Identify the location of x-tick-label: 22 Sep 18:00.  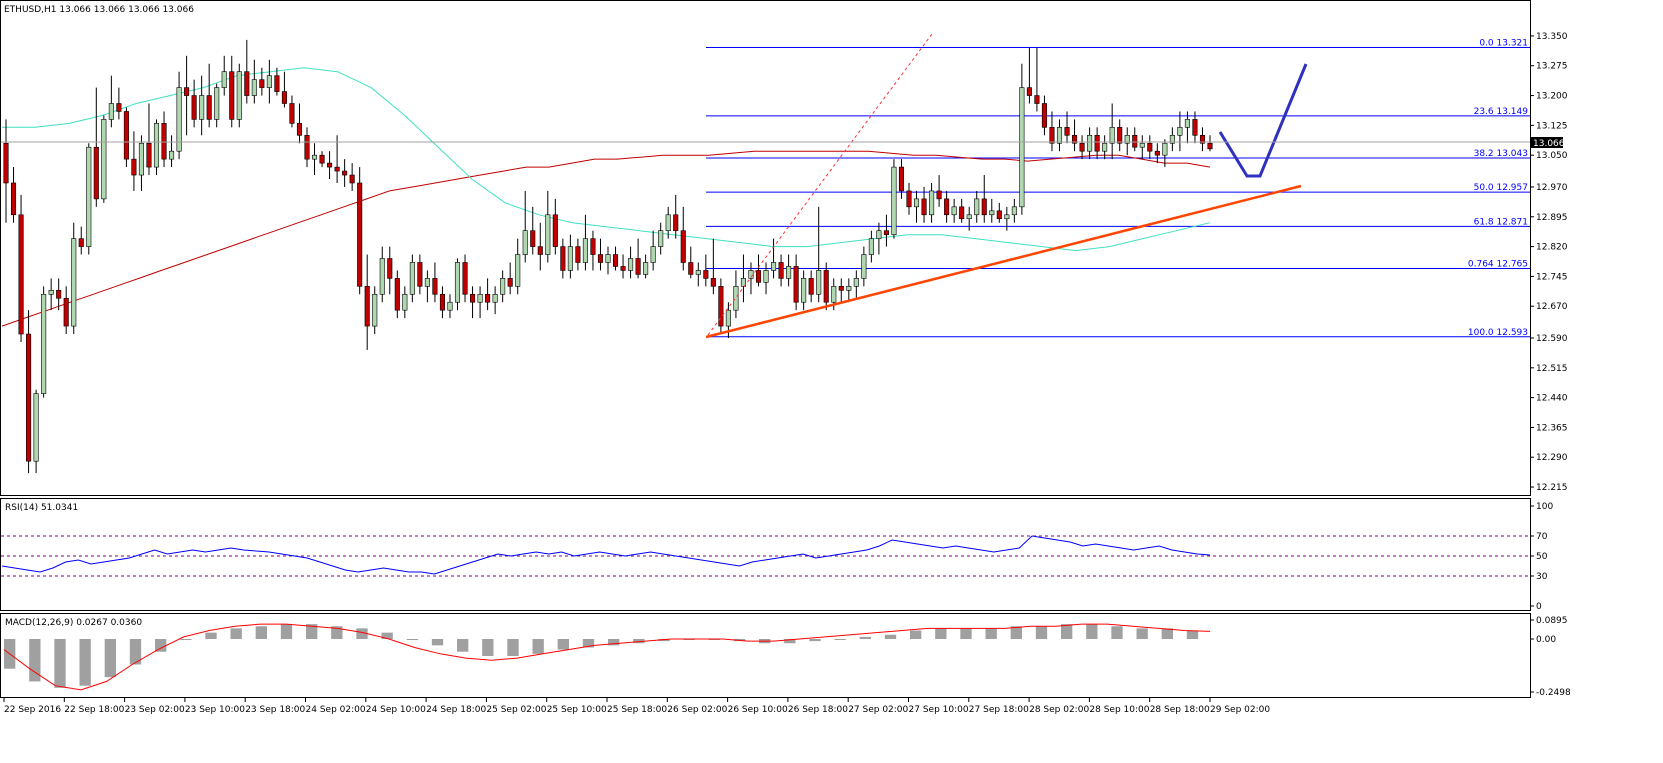
(94, 710).